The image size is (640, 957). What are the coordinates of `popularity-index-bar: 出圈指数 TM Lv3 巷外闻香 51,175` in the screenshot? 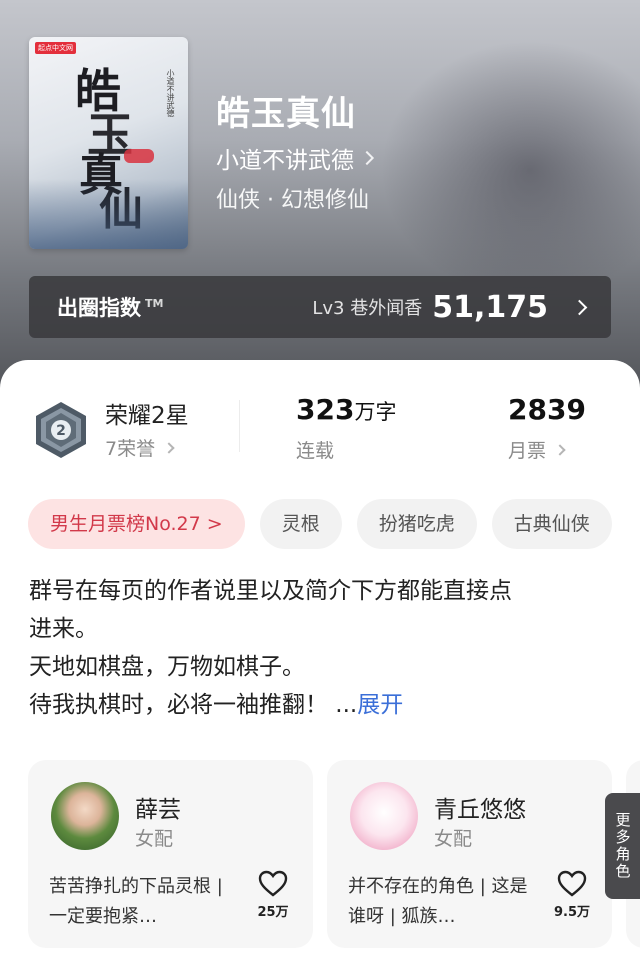 It's located at (320, 307).